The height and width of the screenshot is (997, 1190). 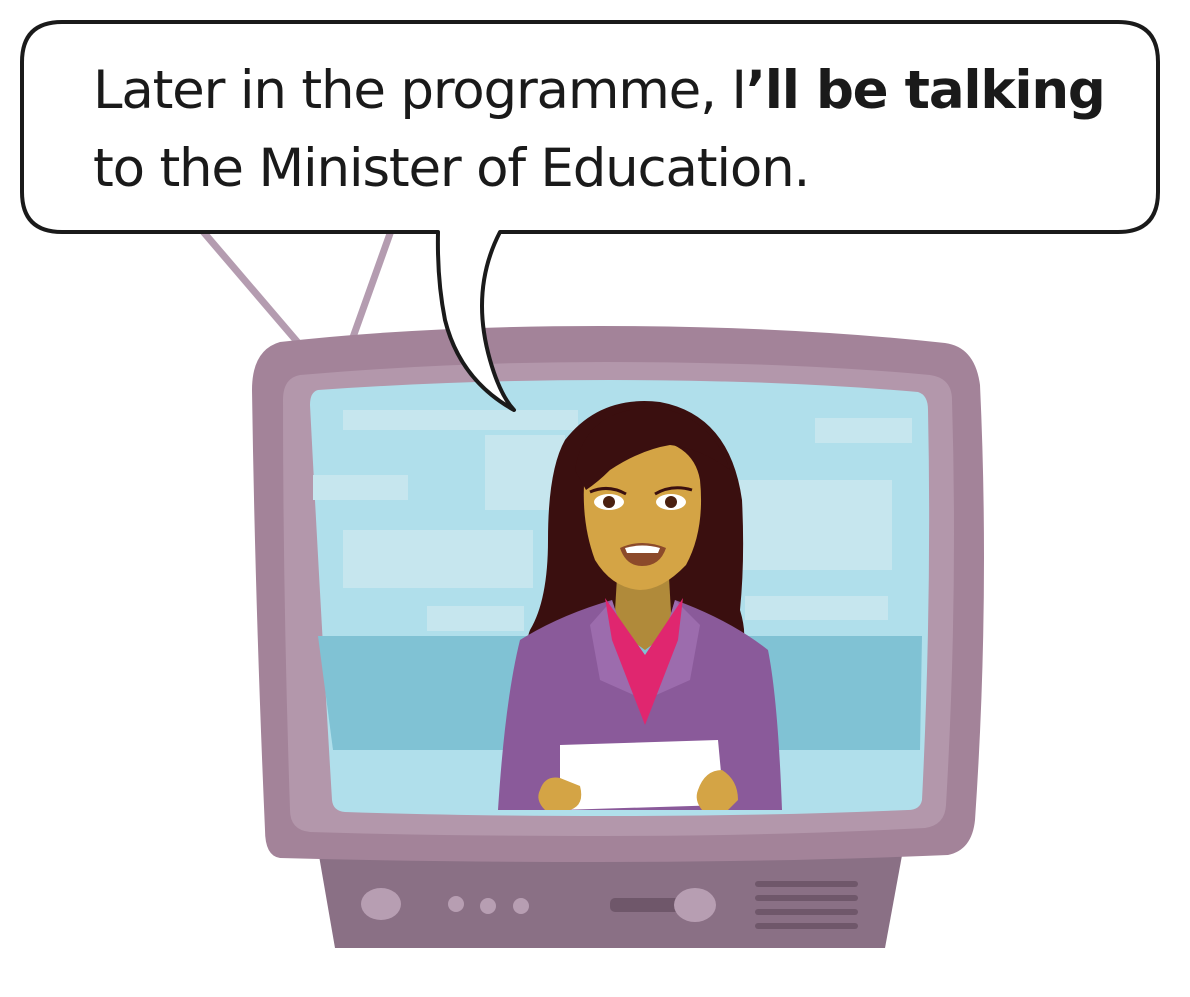 What do you see at coordinates (610, 899) in the screenshot?
I see `tv-base` at bounding box center [610, 899].